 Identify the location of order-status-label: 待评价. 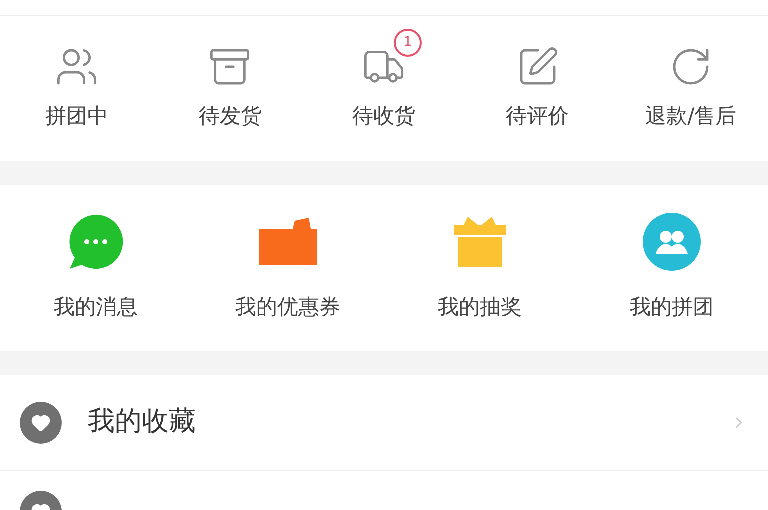
(538, 116).